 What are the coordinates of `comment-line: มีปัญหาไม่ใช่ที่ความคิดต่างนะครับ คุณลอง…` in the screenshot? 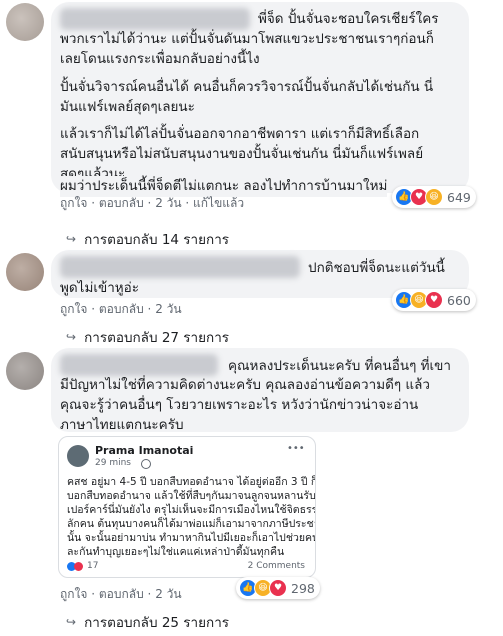 It's located at (245, 385).